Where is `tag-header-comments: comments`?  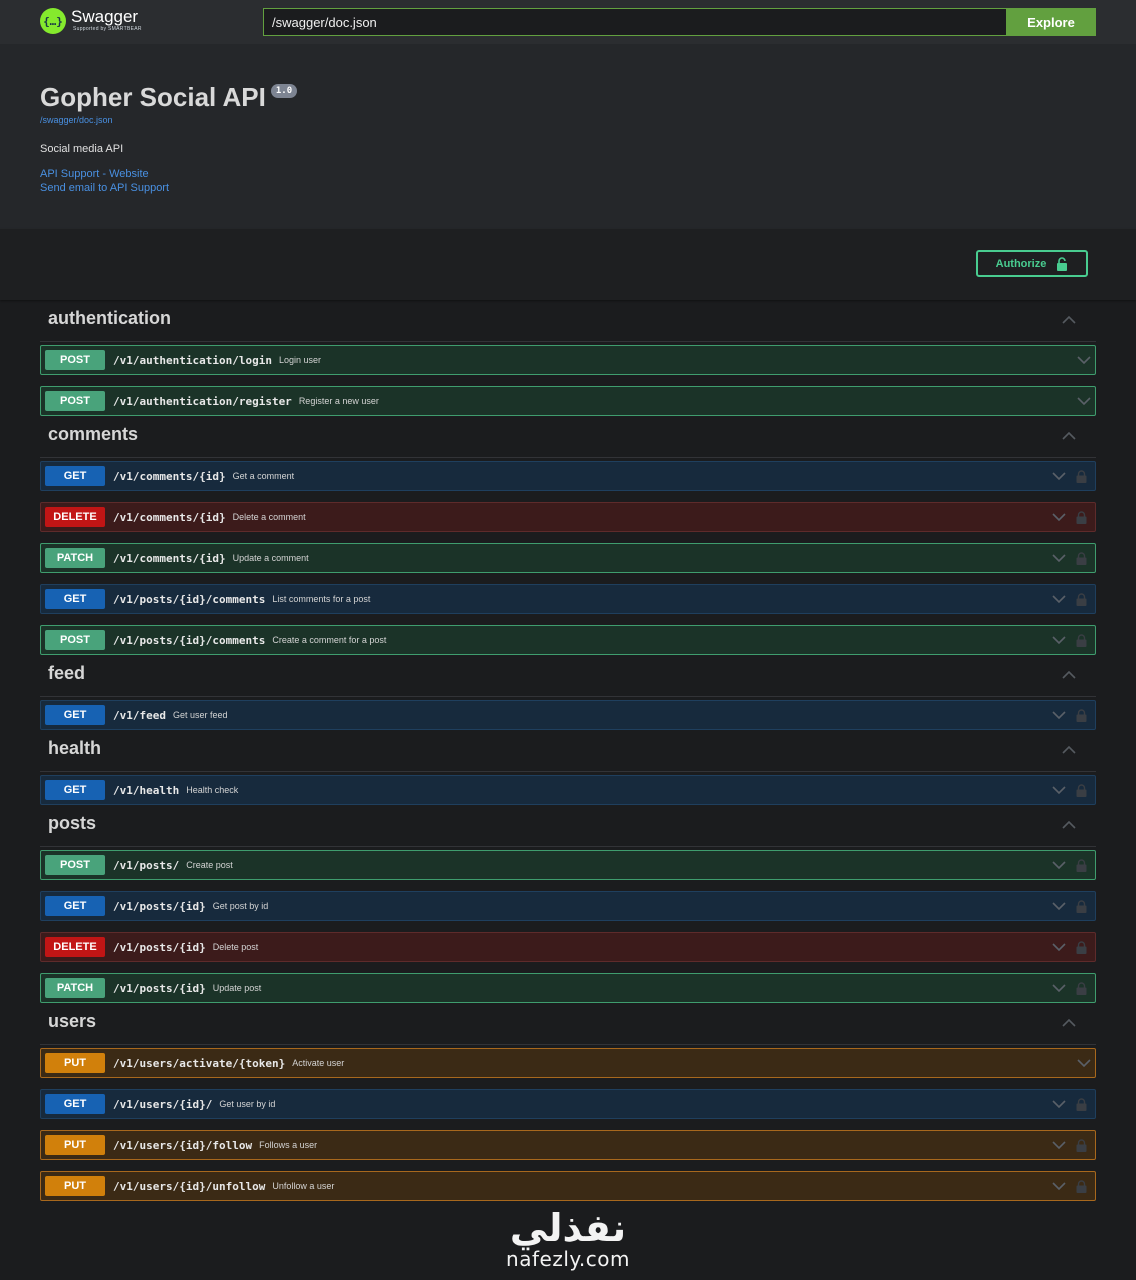
tag-header-comments: comments is located at coordinates (568, 437).